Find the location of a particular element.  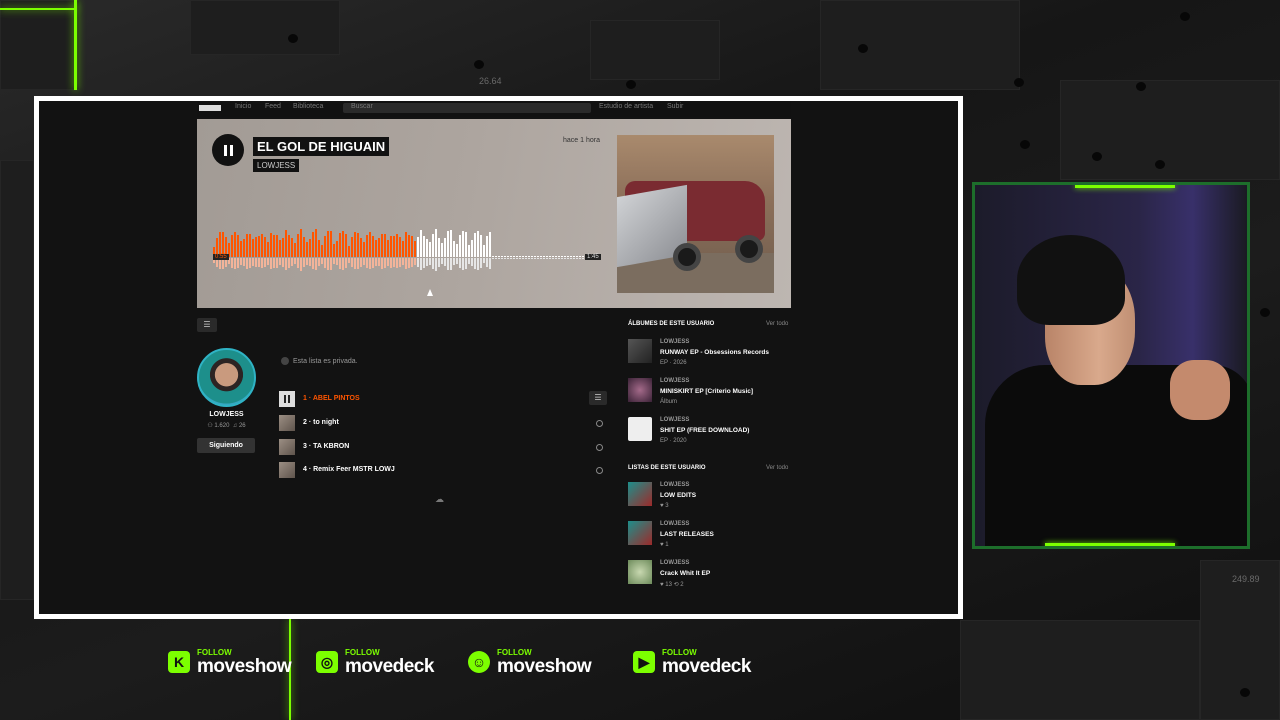

list-item: 2 · to night is located at coordinates (441, 423).